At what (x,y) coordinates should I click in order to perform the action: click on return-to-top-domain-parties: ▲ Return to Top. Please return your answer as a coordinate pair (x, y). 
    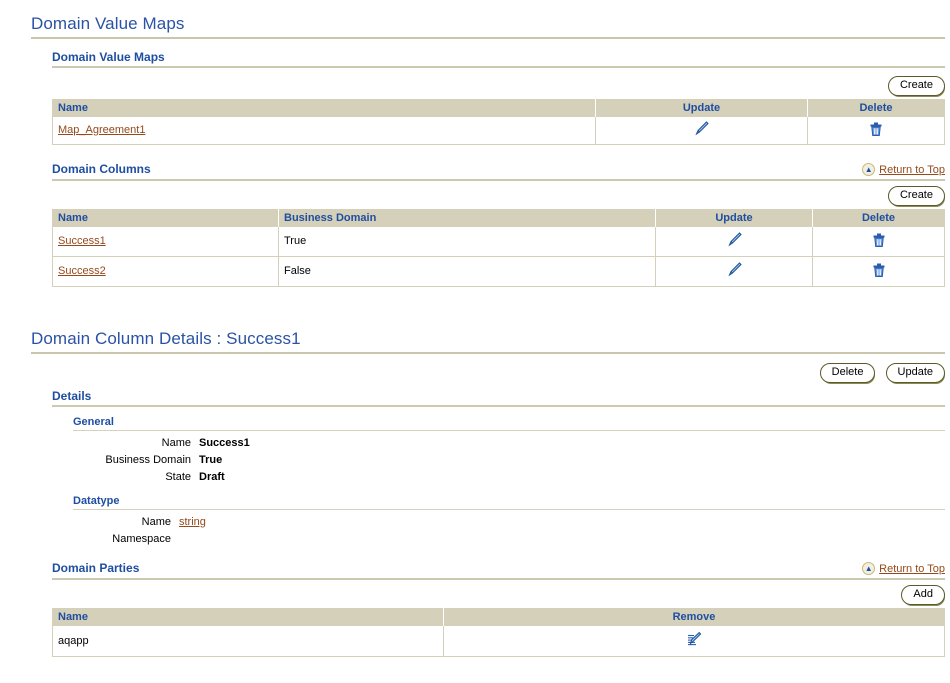
    Looking at the image, I should click on (903, 568).